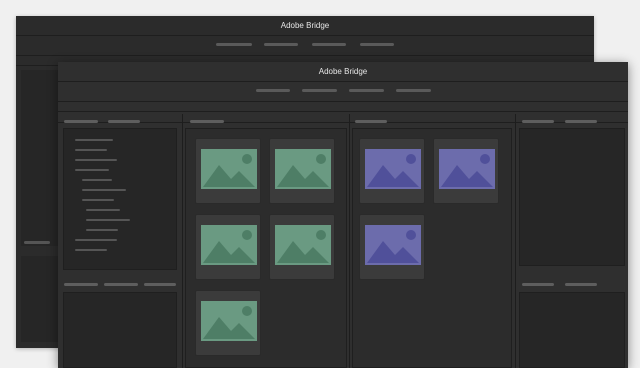 The width and height of the screenshot is (640, 368). Describe the element at coordinates (343, 107) in the screenshot. I see `path-bar` at that location.